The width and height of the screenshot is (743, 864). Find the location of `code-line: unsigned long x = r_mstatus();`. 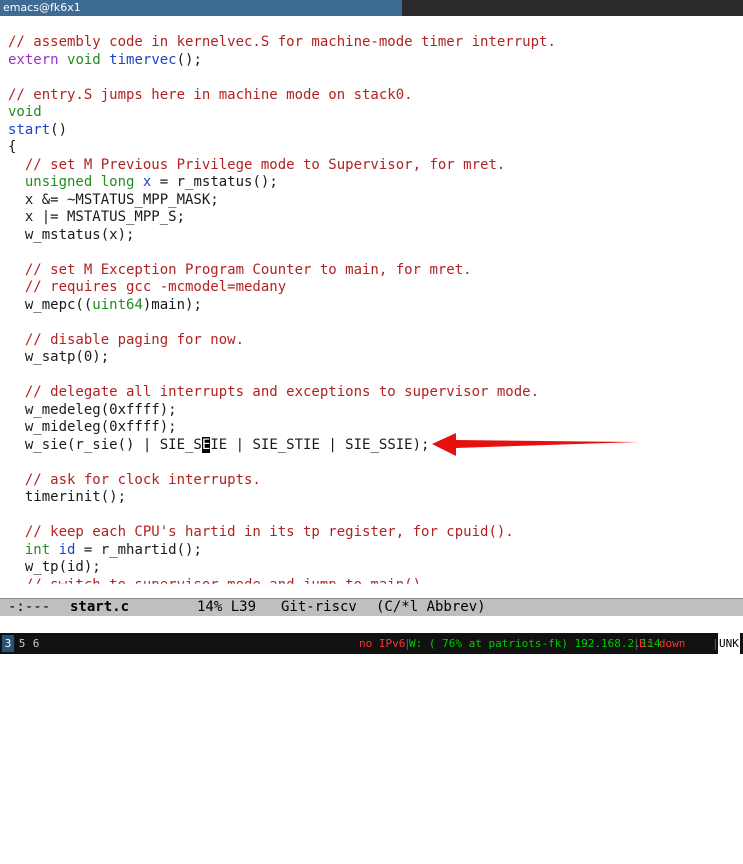

code-line: unsigned long x = r_mstatus(); is located at coordinates (282, 183).